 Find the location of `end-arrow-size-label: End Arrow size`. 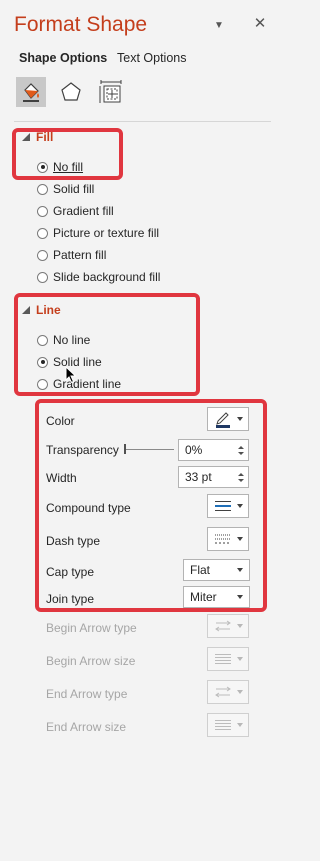

end-arrow-size-label: End Arrow size is located at coordinates (86, 727).